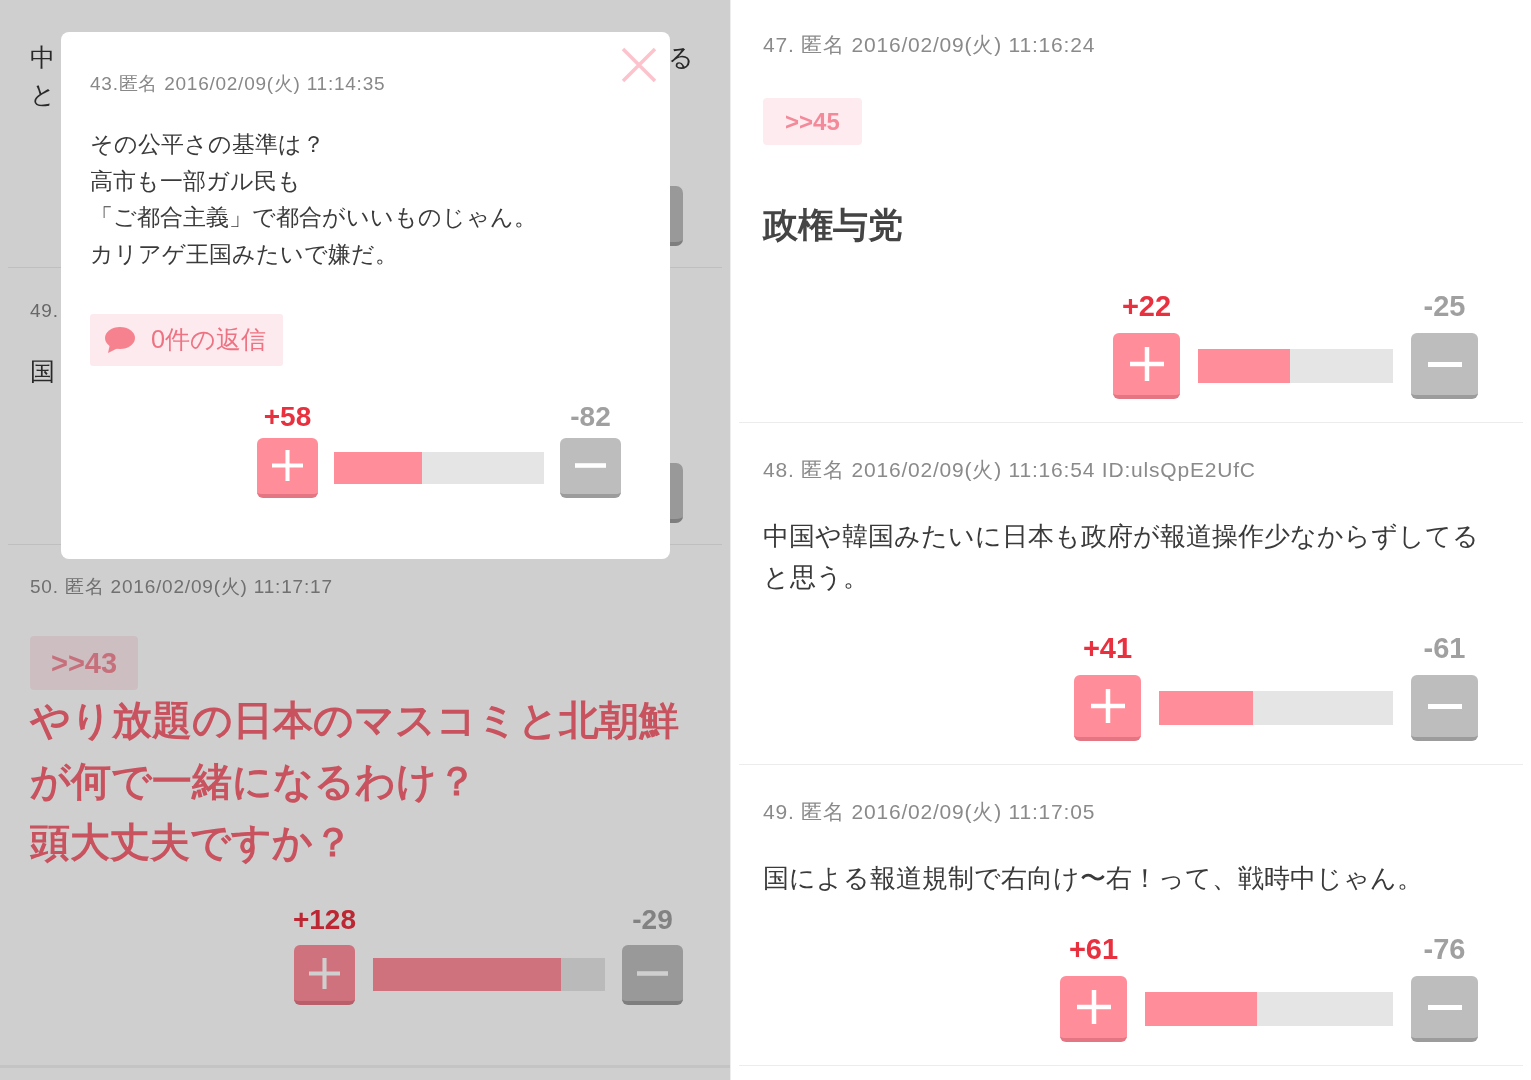 The height and width of the screenshot is (1080, 1531). What do you see at coordinates (1121, 557) in the screenshot?
I see `post-text: 中国や韓国みたいに日本も政府が報道操作少なからずしてると思う。` at bounding box center [1121, 557].